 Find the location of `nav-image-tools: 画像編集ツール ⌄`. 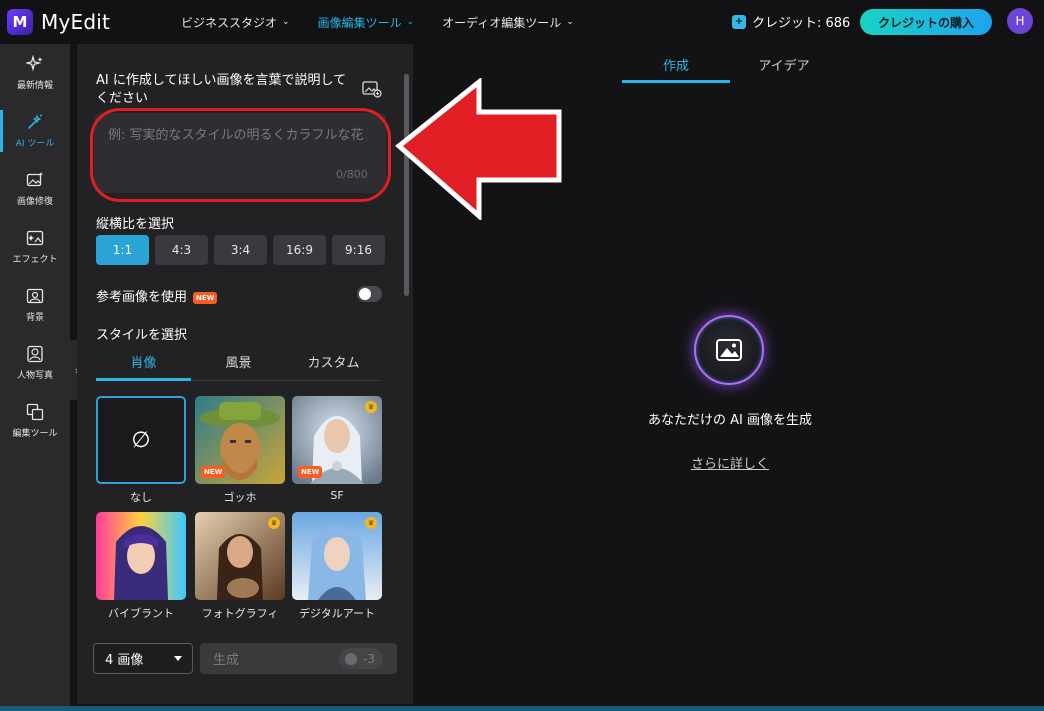

nav-image-tools: 画像編集ツール ⌄ is located at coordinates (366, 22).